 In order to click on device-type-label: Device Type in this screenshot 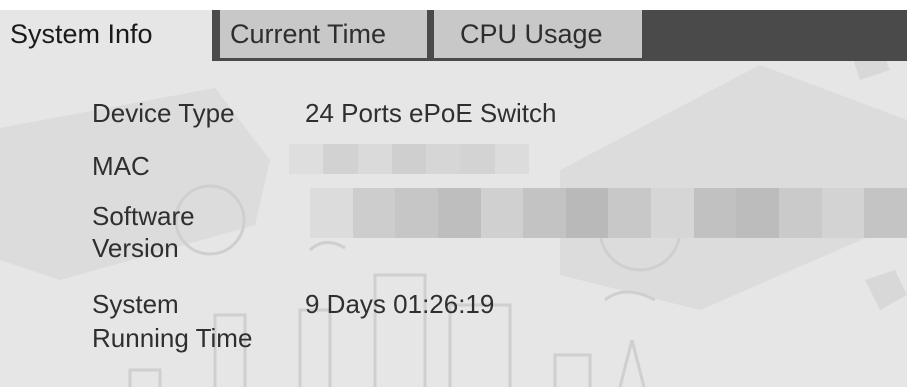, I will do `click(163, 113)`.